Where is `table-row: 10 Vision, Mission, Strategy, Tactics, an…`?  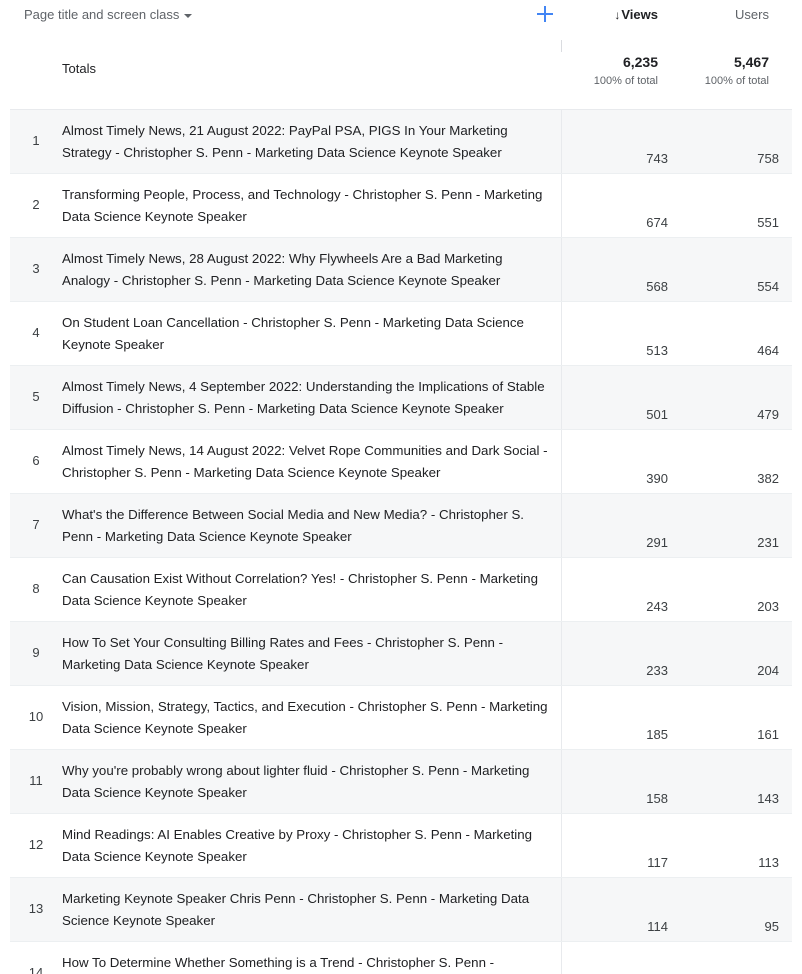 table-row: 10 Vision, Mission, Strategy, Tactics, an… is located at coordinates (401, 718).